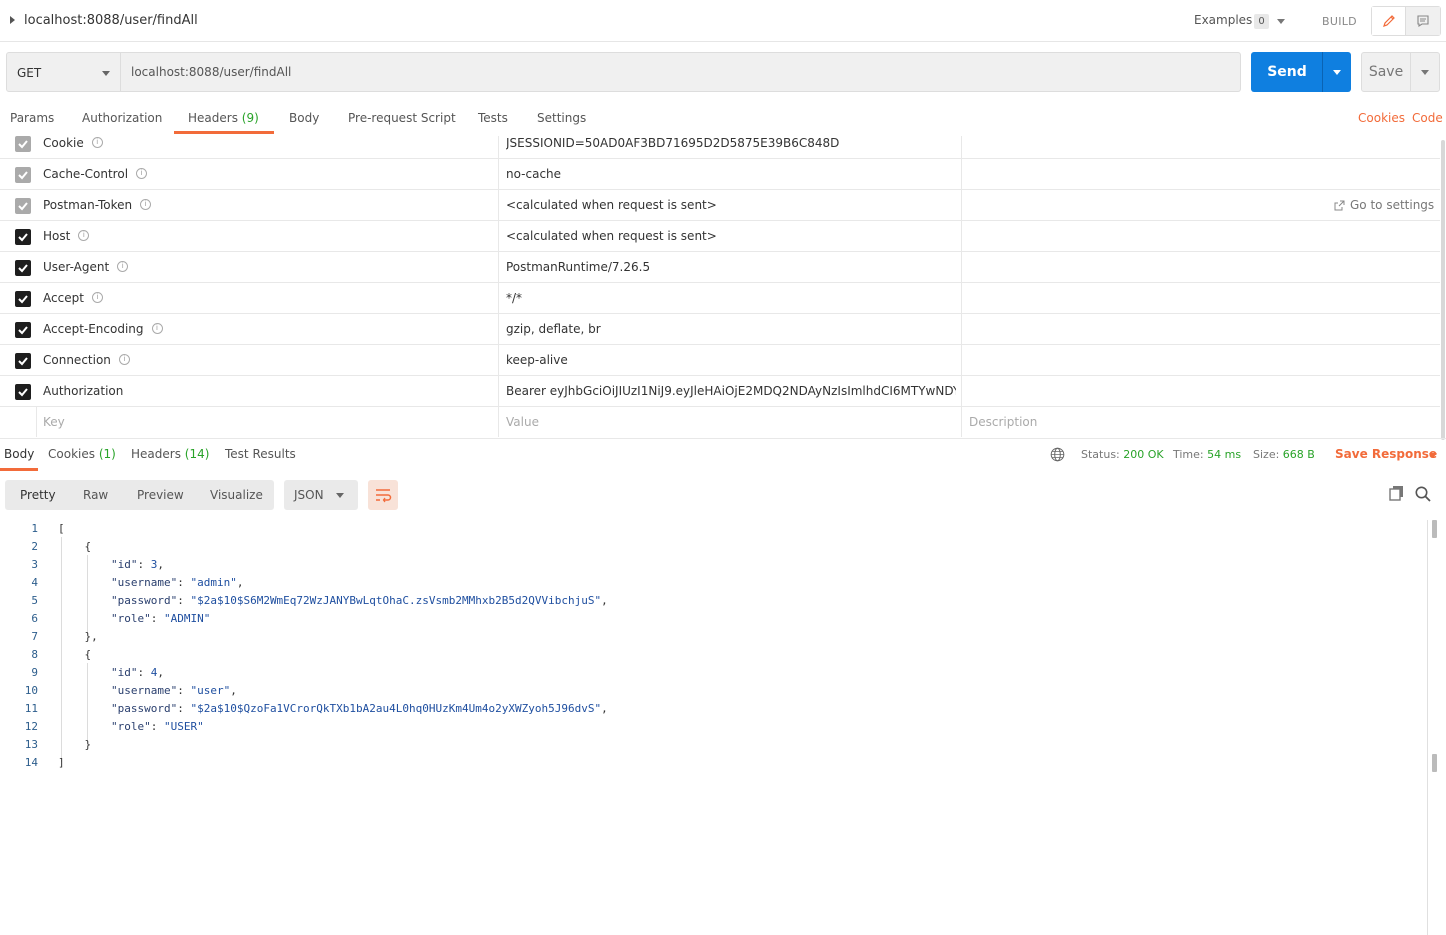  Describe the element at coordinates (731, 174) in the screenshot. I see `header-value: no-cache` at that location.